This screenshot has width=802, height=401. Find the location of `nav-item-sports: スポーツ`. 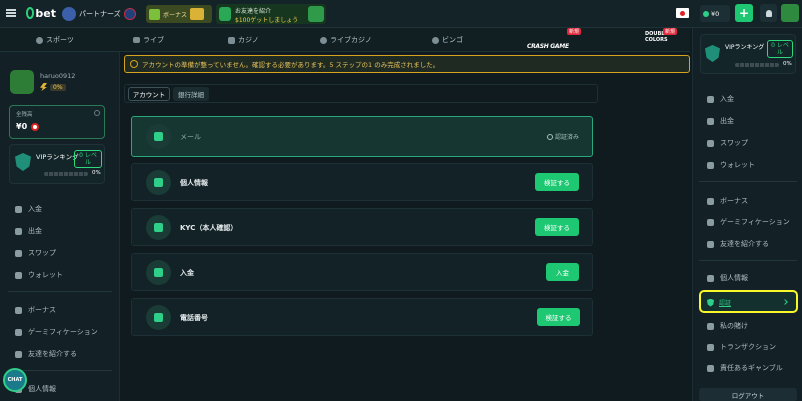

nav-item-sports: スポーツ is located at coordinates (55, 40).